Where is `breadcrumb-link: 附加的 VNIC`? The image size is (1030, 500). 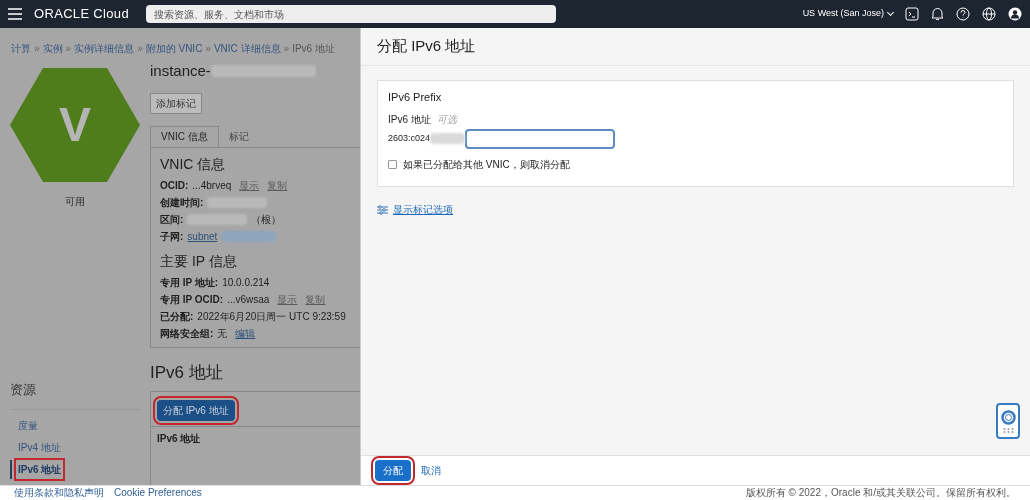 breadcrumb-link: 附加的 VNIC is located at coordinates (174, 48).